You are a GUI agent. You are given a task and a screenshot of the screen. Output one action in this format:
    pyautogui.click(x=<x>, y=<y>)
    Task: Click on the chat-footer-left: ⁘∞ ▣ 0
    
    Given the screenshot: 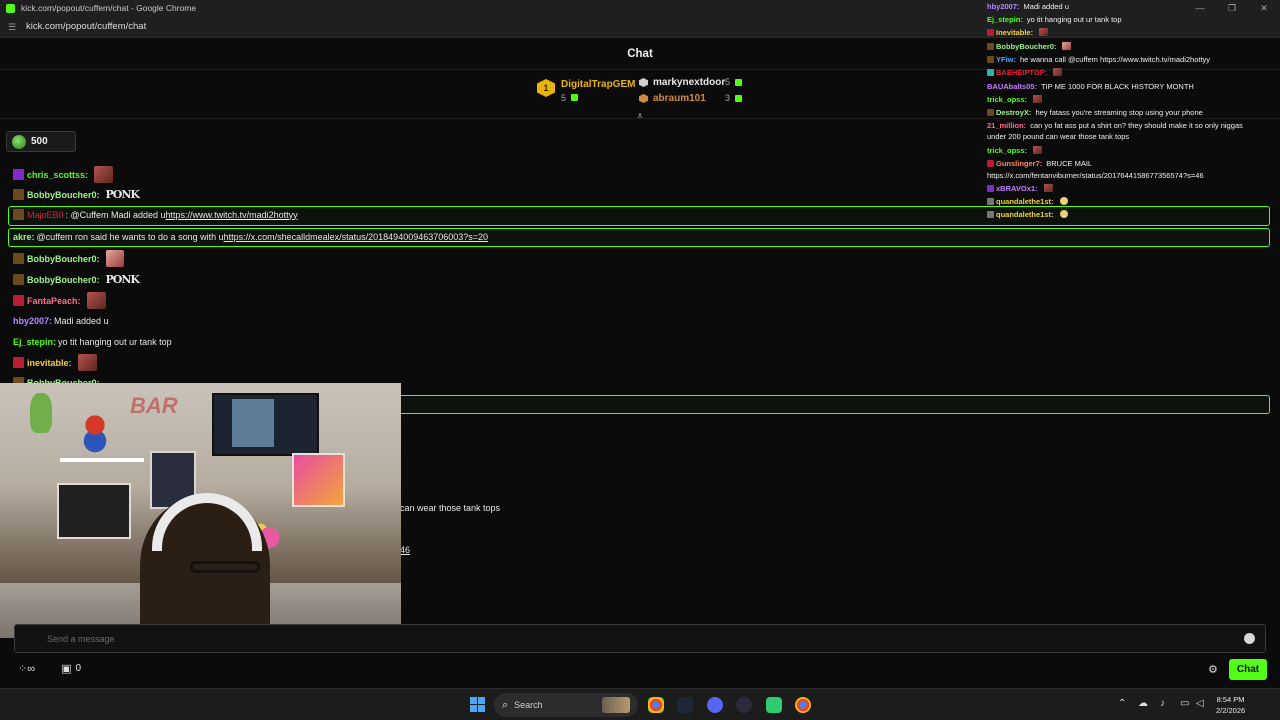 What is the action you would take?
    pyautogui.click(x=49, y=668)
    